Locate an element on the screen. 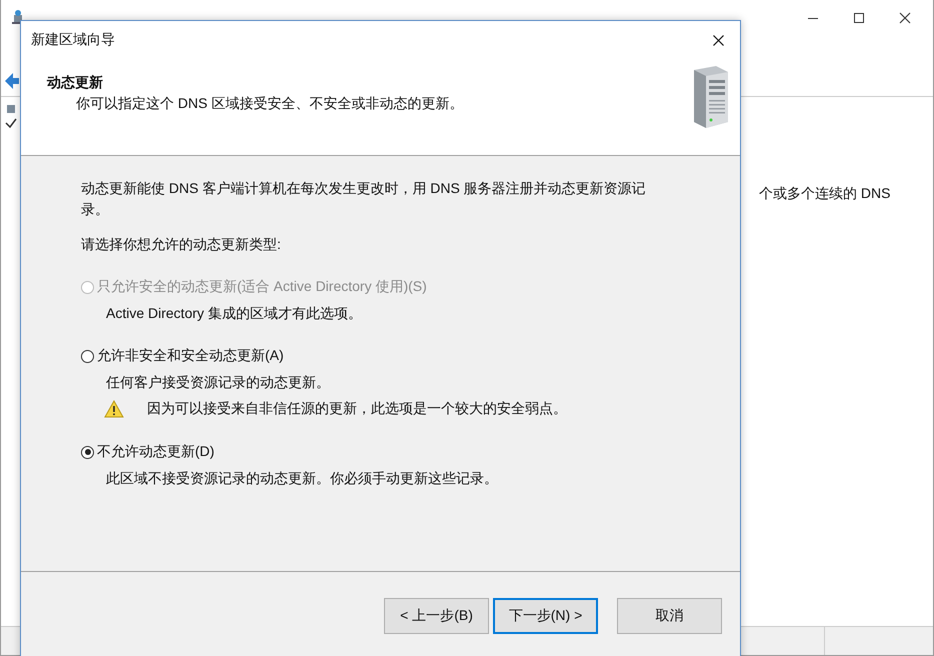  page-subtitle: 你可以指定这个 DNS 区域接受安全、不安全或非动态的更新。 is located at coordinates (270, 104).